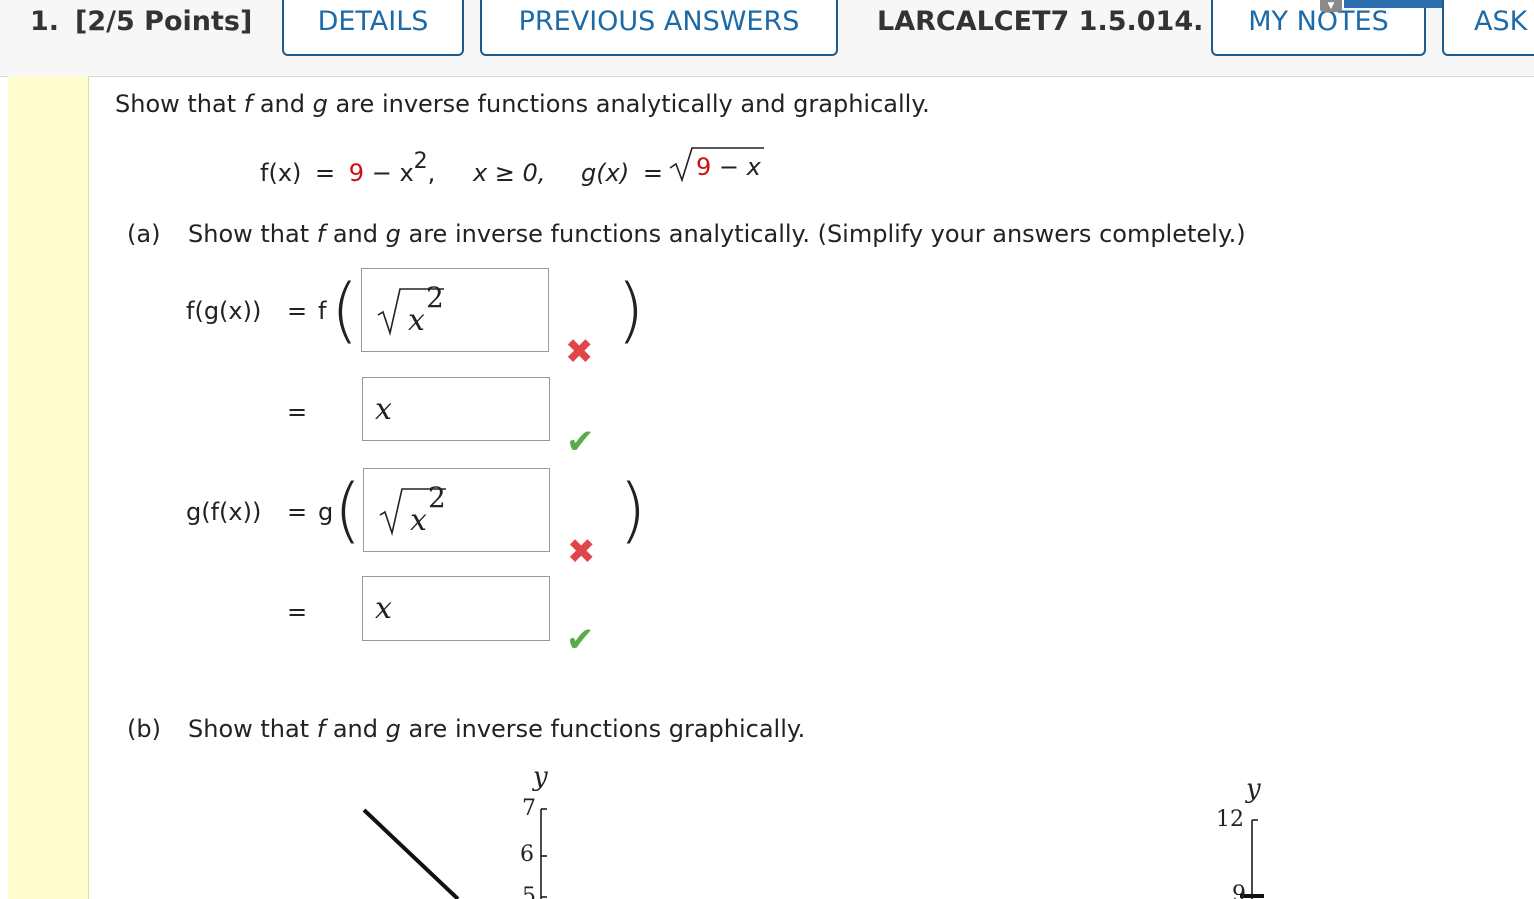 The width and height of the screenshot is (1534, 899). What do you see at coordinates (455, 310) in the screenshot?
I see `fgx-inner-input: x 2` at bounding box center [455, 310].